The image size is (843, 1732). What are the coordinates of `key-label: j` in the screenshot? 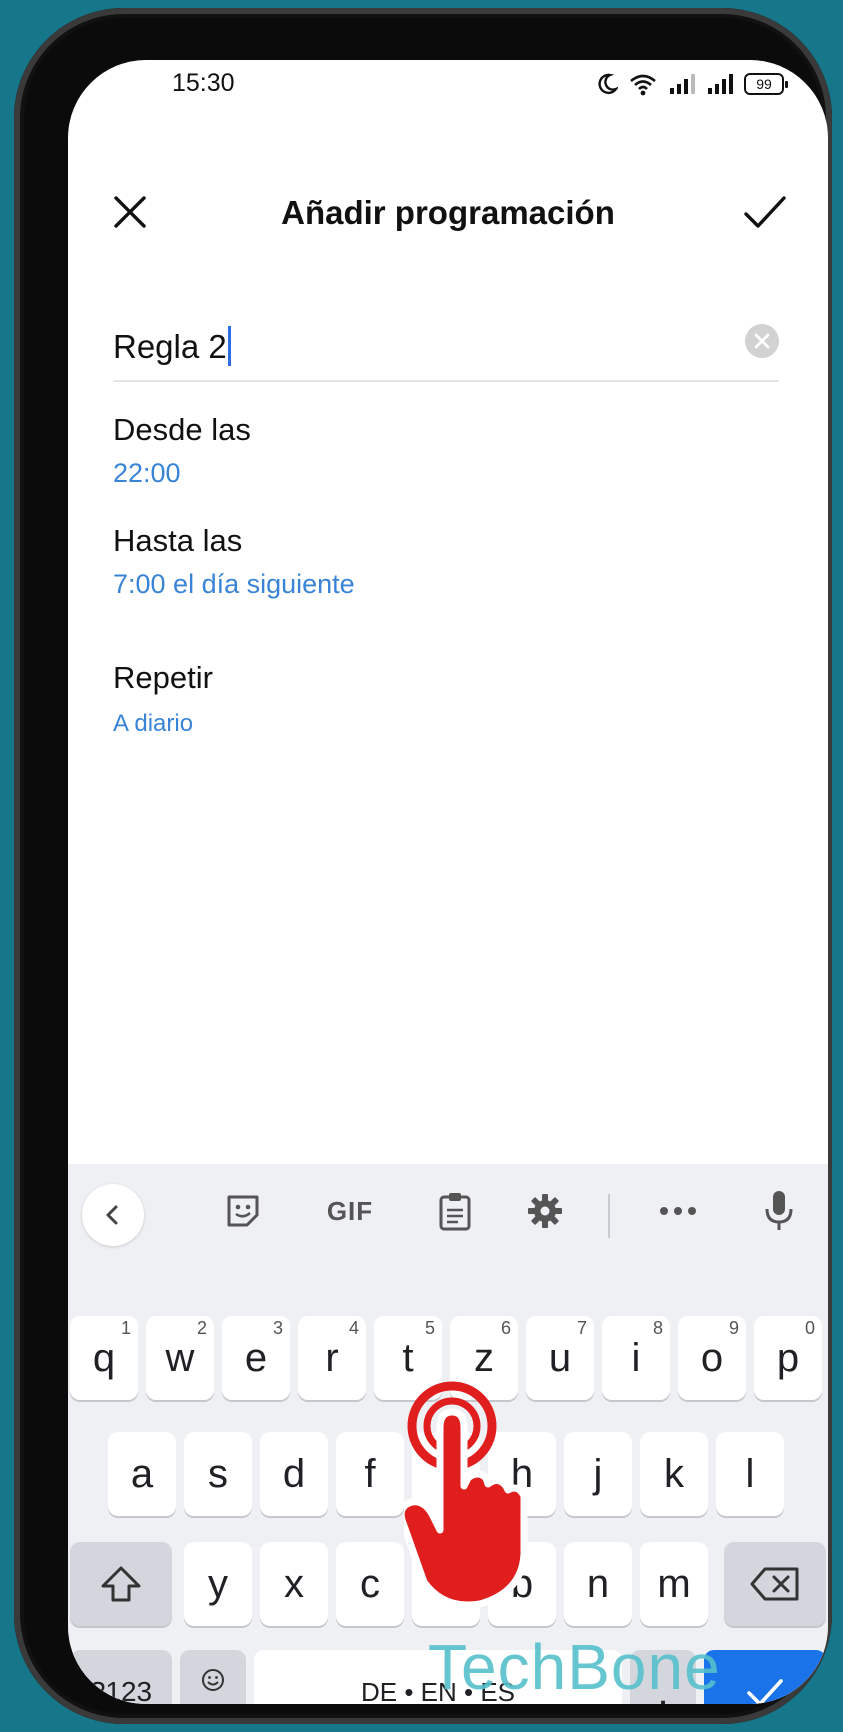 It's located at (598, 1473).